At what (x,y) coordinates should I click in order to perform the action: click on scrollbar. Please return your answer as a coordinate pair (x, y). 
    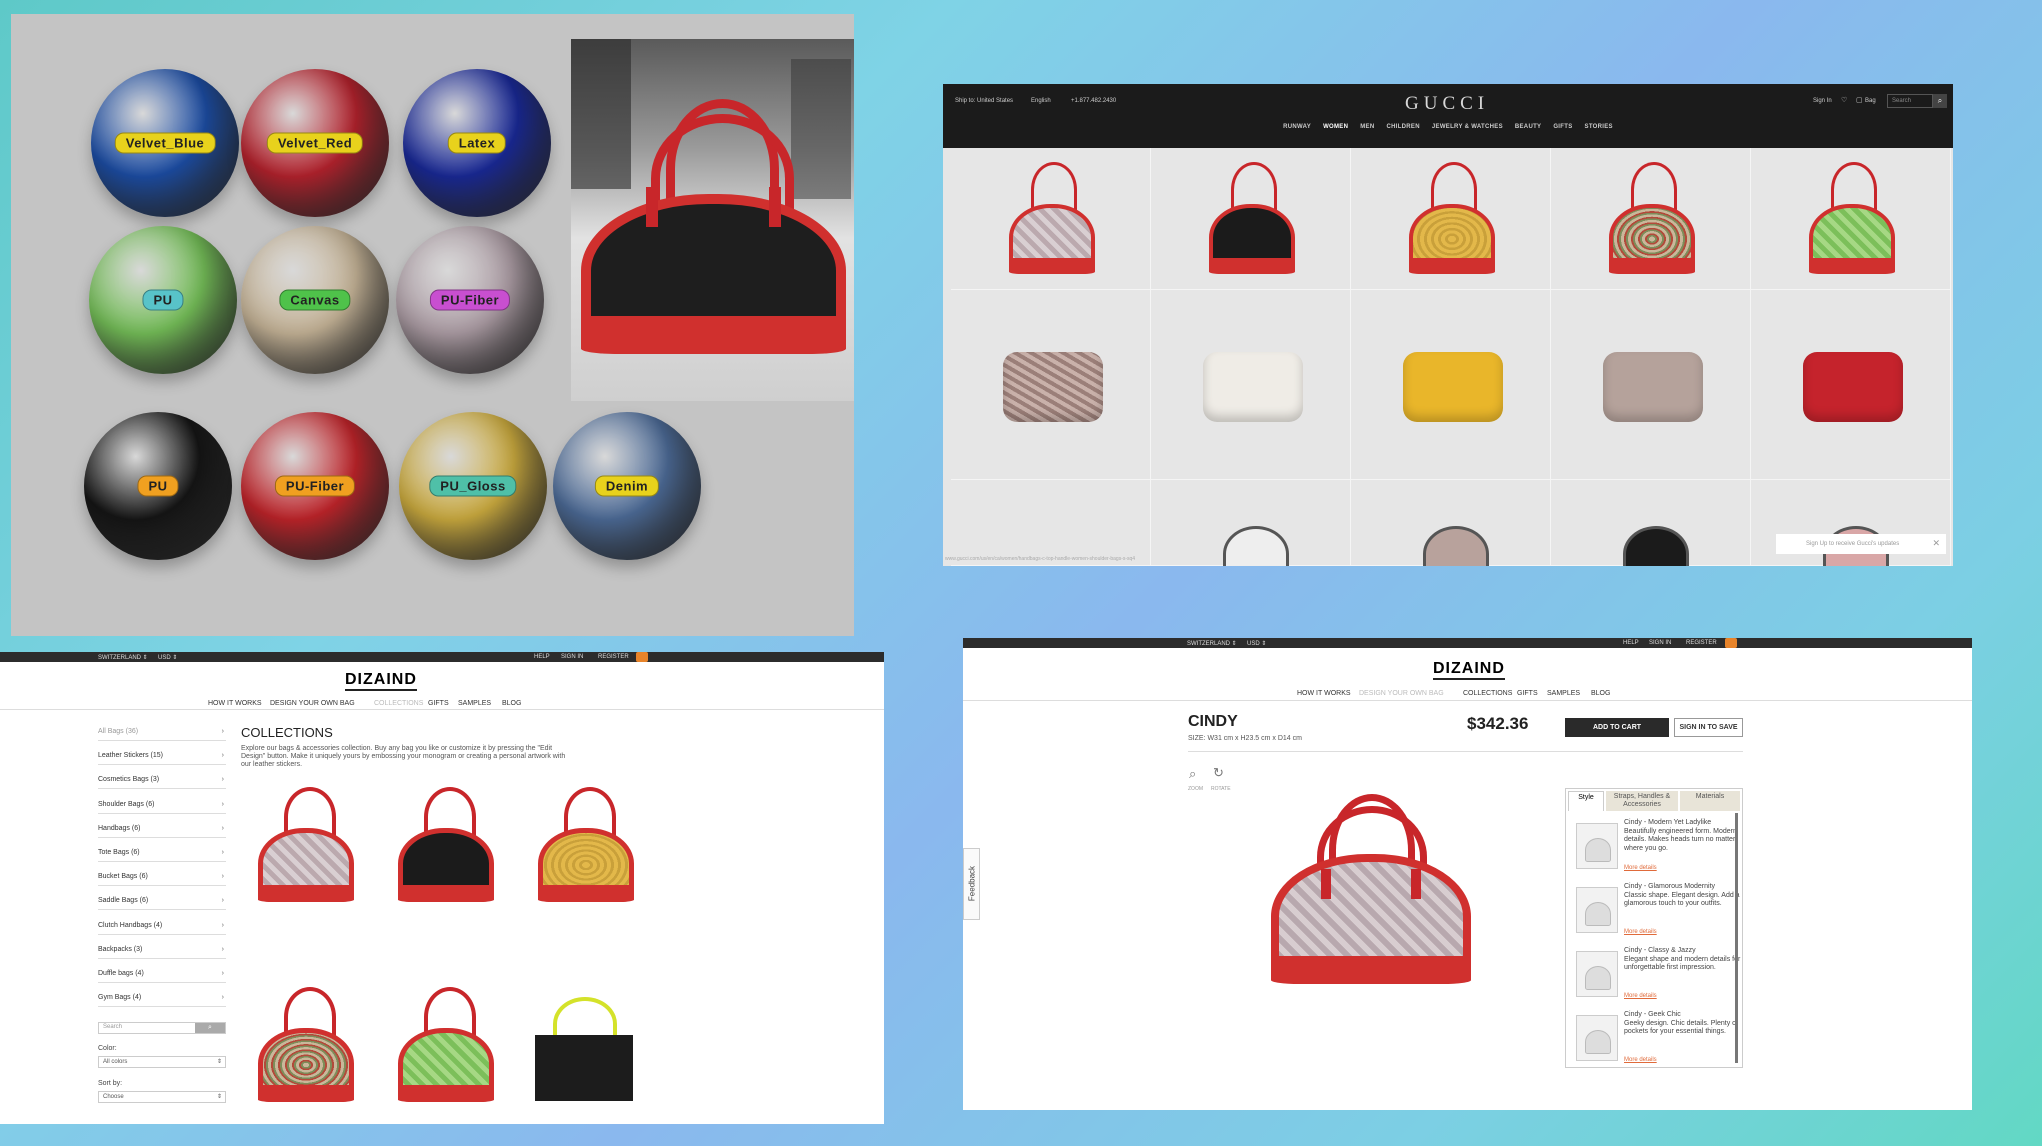
    Looking at the image, I should click on (1736, 938).